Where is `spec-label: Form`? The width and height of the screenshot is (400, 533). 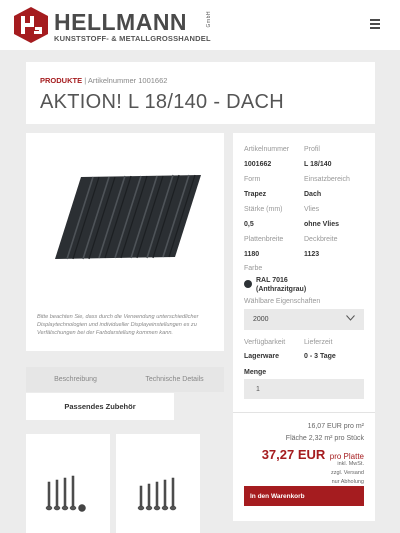 spec-label: Form is located at coordinates (252, 179).